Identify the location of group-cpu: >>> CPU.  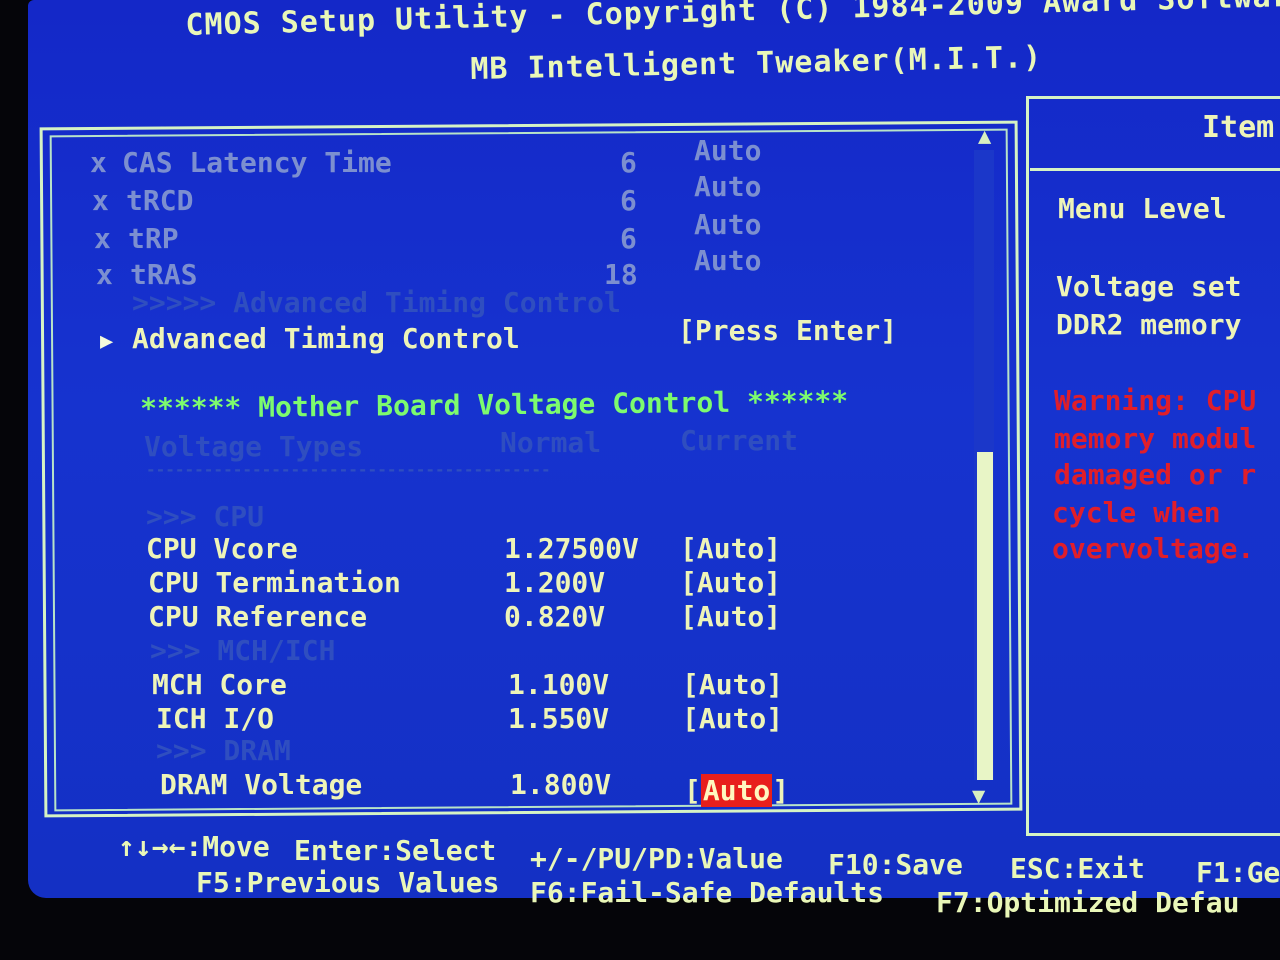
(205, 516).